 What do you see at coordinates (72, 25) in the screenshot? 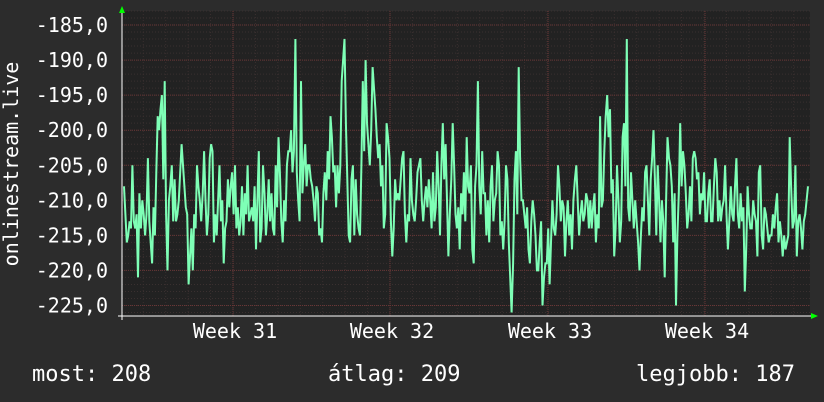
I see `y-tick-label: -185,0` at bounding box center [72, 25].